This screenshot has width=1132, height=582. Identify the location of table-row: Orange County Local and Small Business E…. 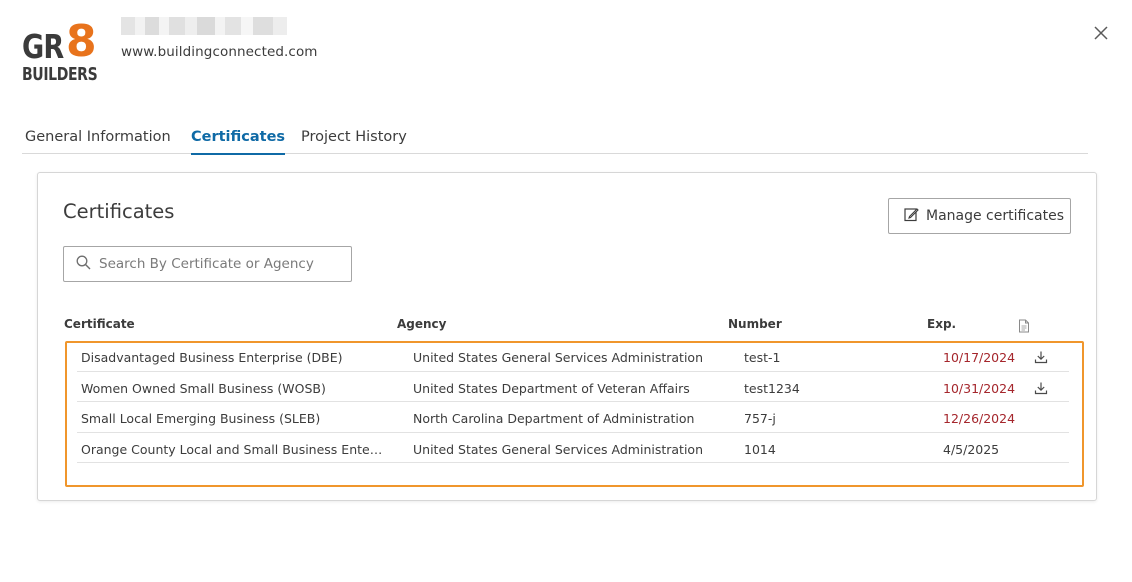
(573, 448).